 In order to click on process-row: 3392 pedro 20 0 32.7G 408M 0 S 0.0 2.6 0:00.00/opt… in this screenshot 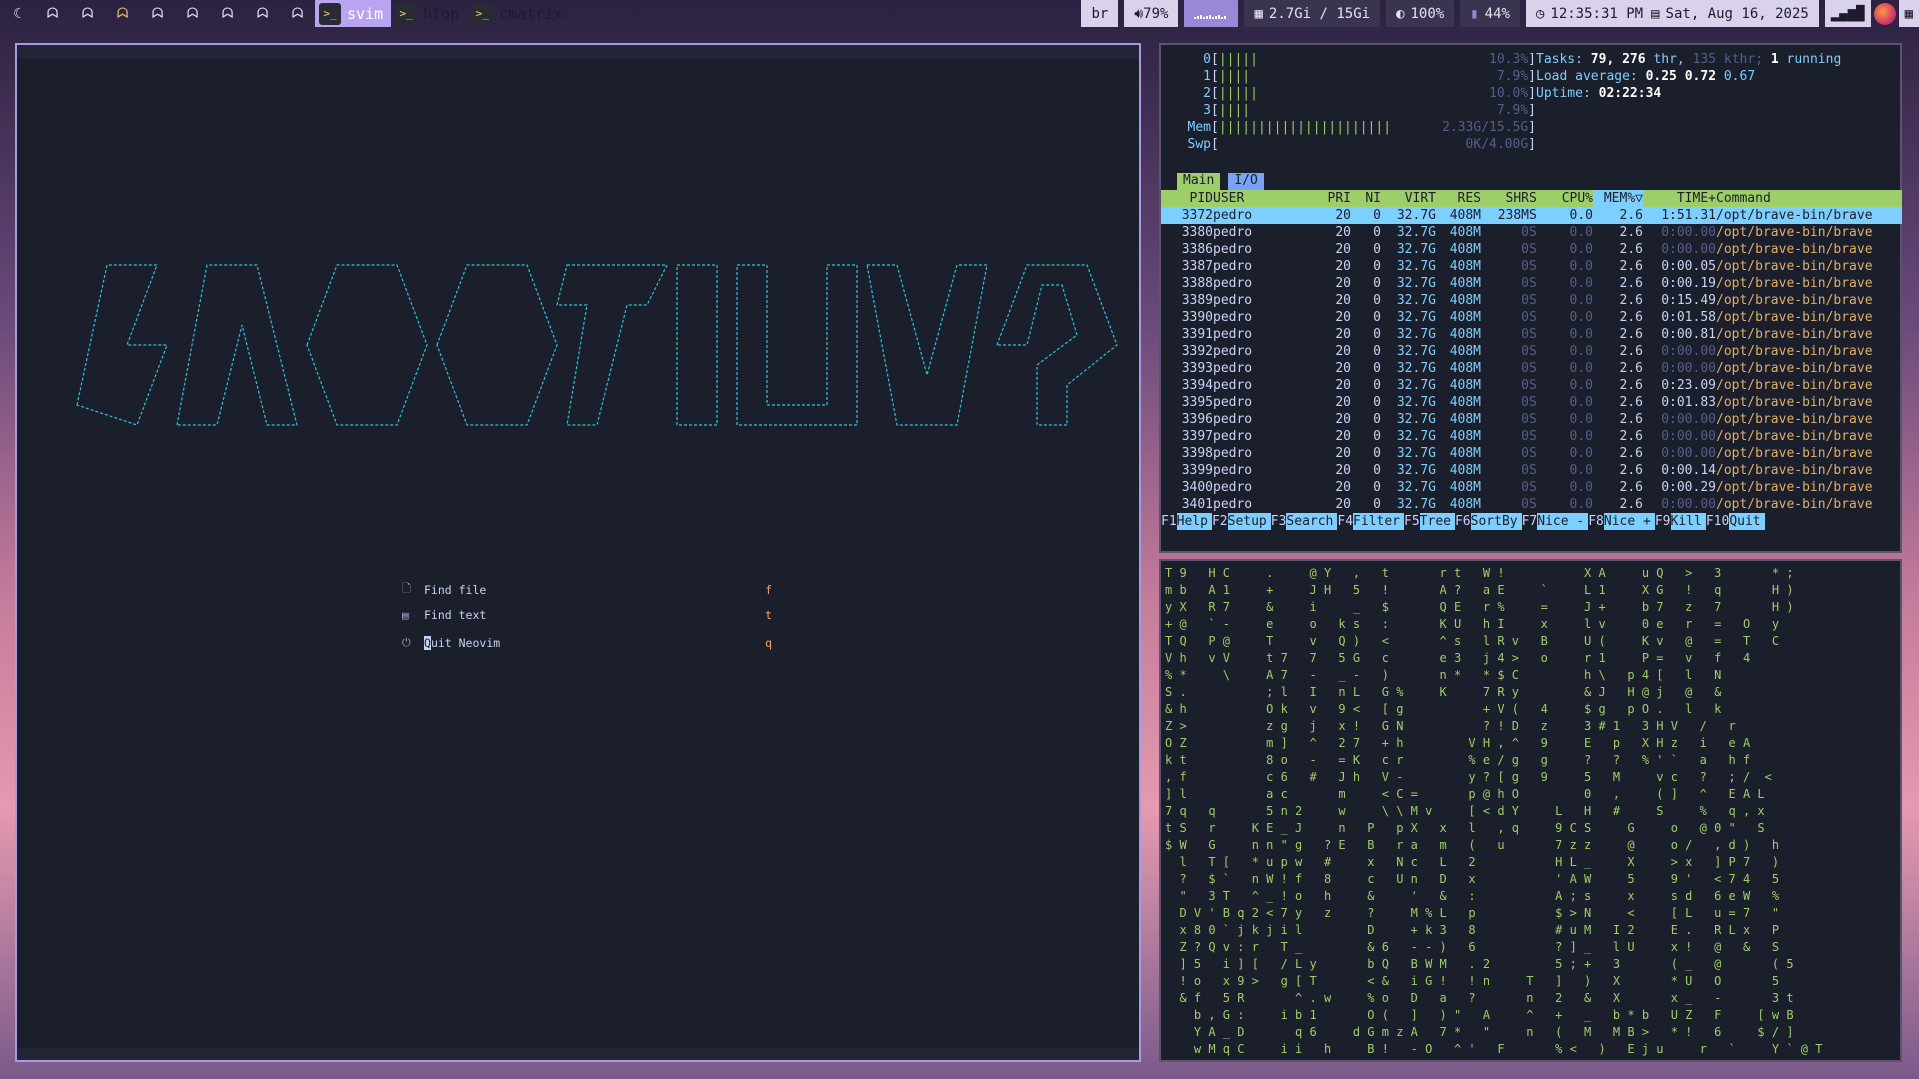, I will do `click(1531, 351)`.